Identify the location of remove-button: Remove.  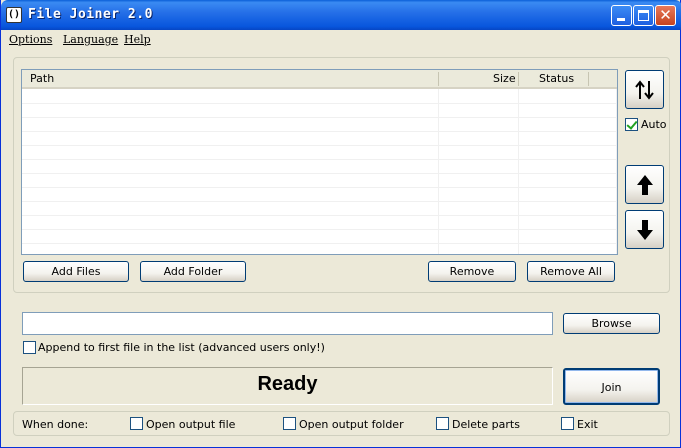
(472, 271).